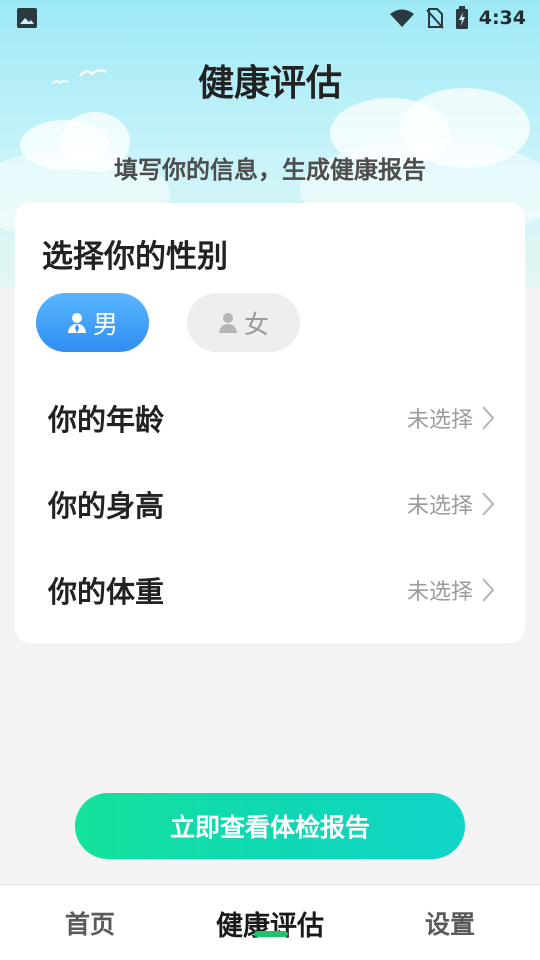 This screenshot has width=540, height=960. Describe the element at coordinates (106, 592) in the screenshot. I see `weight-label: 你的体重` at that location.